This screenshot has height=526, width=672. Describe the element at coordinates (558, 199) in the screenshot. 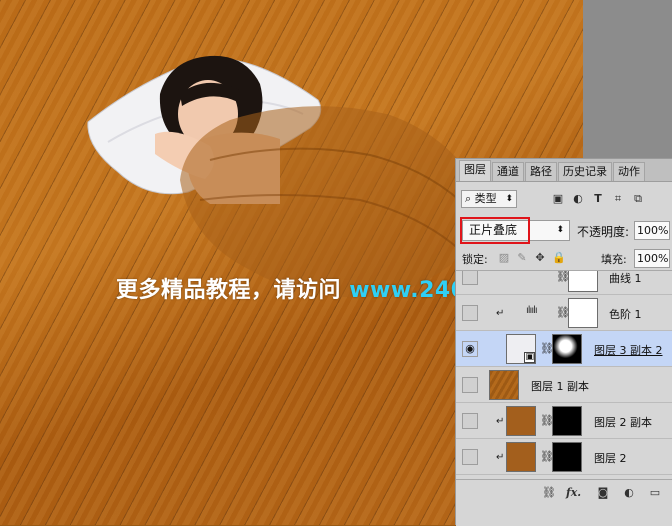

I see `filter-pixel-icon: ▣` at that location.